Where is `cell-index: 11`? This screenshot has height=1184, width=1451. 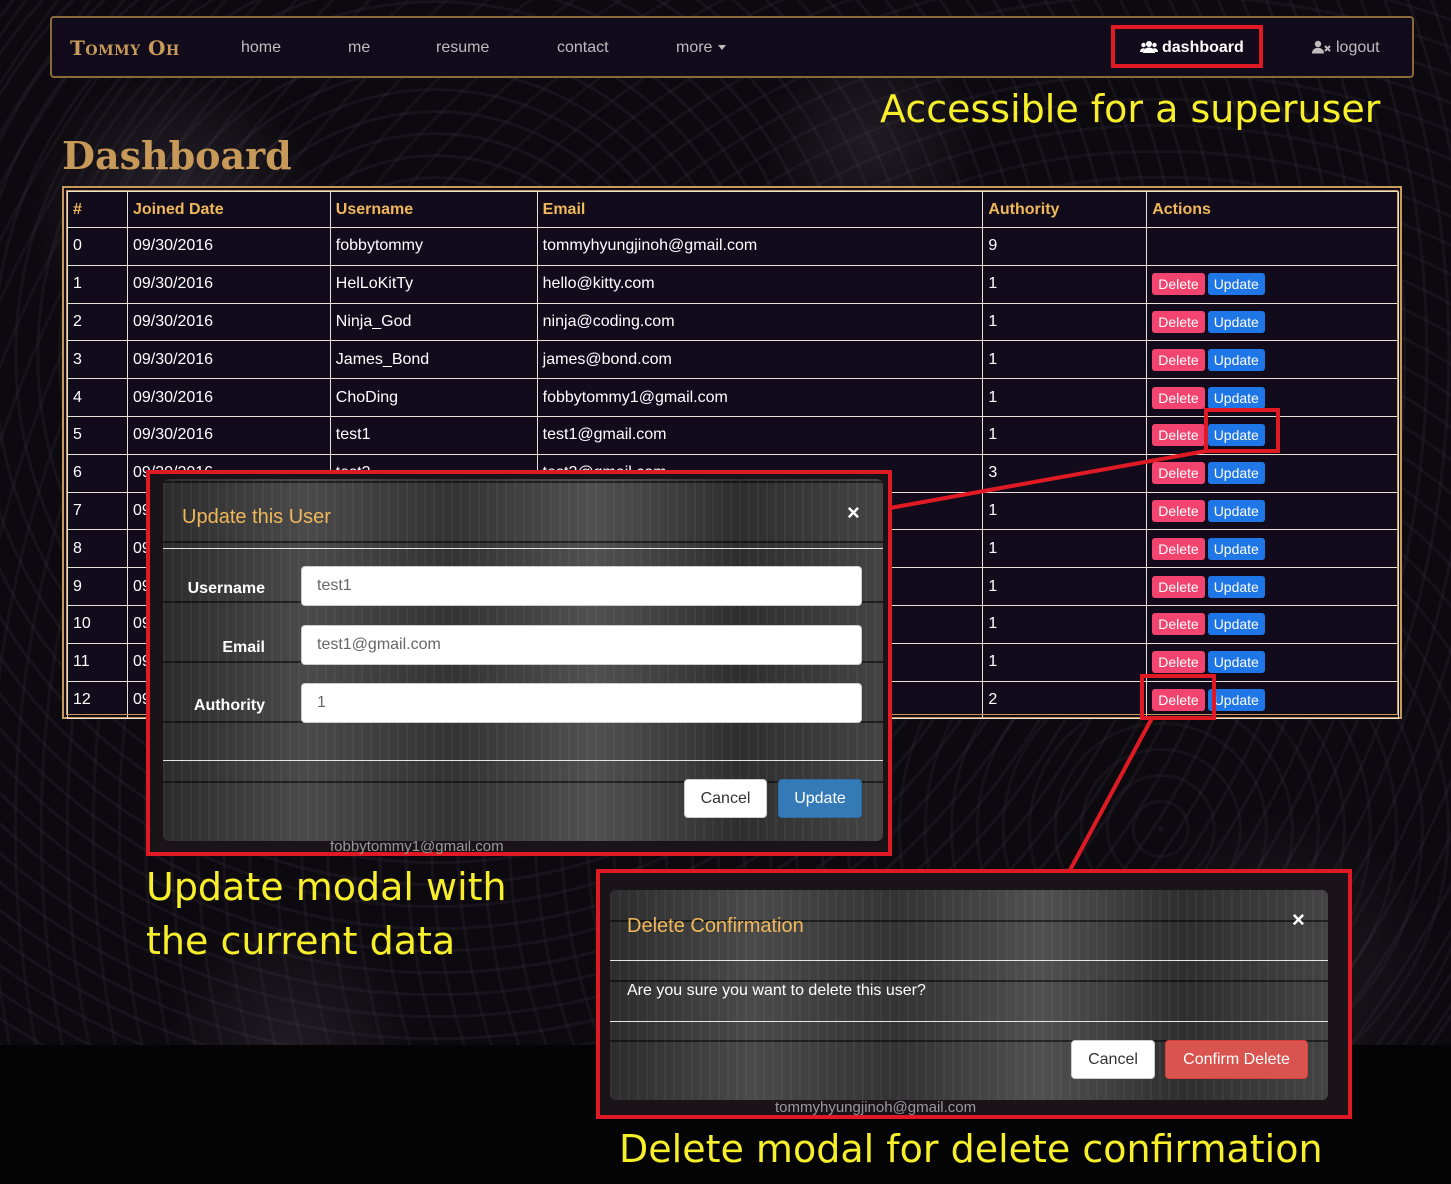
cell-index: 11 is located at coordinates (97, 662).